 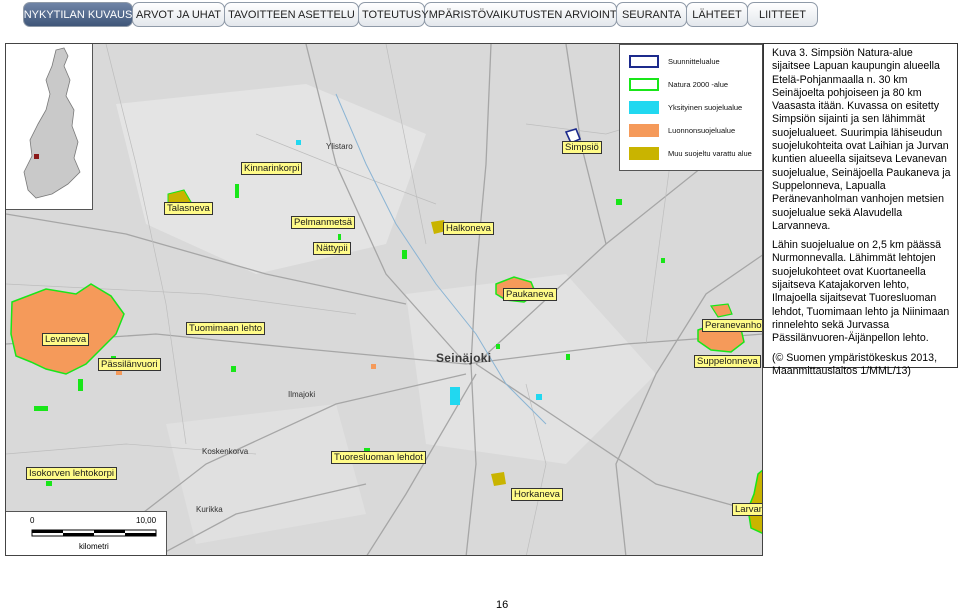 I want to click on label-larvanneva: Larvanneva, so click(x=747, y=509).